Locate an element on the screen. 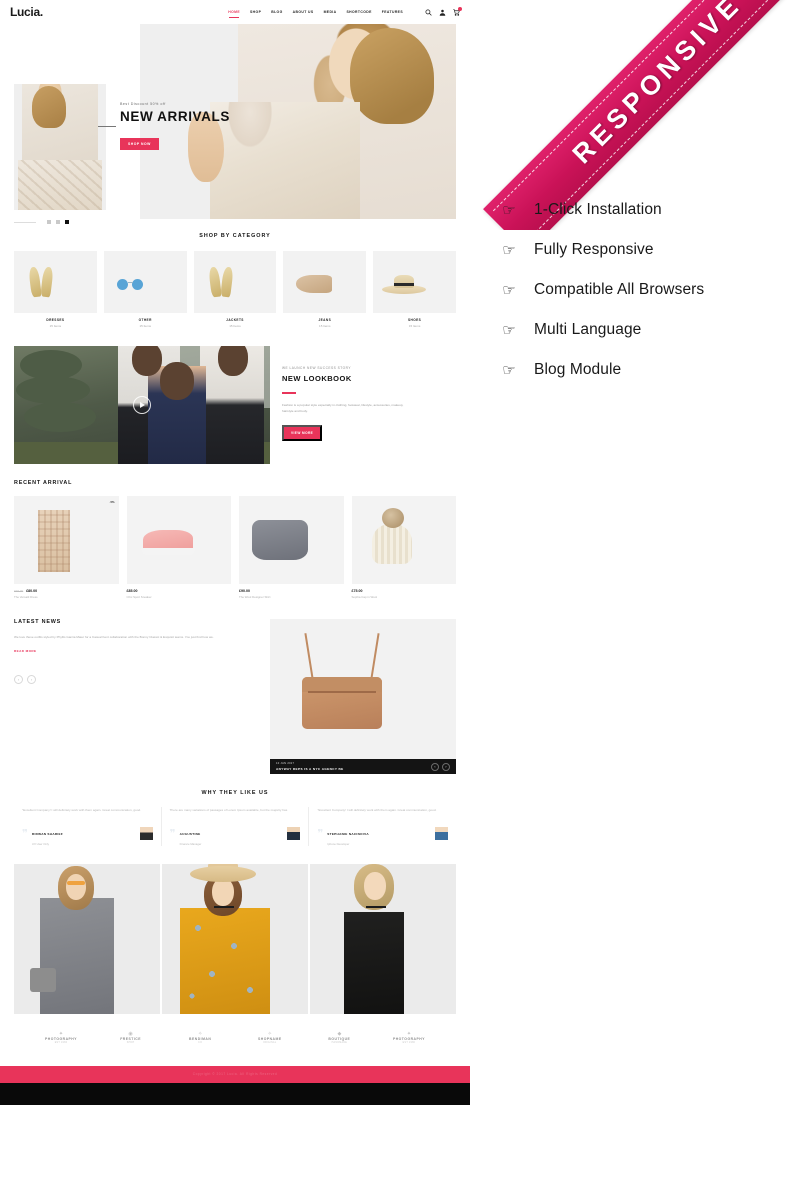  play-icon is located at coordinates (142, 405).